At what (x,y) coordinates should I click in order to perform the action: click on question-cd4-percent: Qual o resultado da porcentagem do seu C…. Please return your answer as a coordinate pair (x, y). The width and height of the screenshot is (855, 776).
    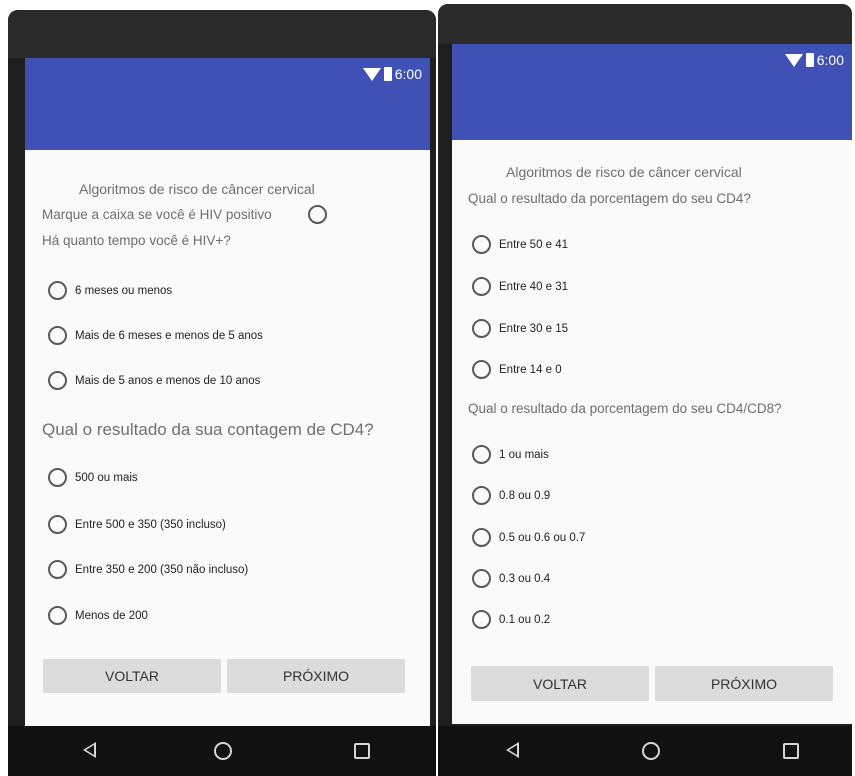
    Looking at the image, I should click on (609, 198).